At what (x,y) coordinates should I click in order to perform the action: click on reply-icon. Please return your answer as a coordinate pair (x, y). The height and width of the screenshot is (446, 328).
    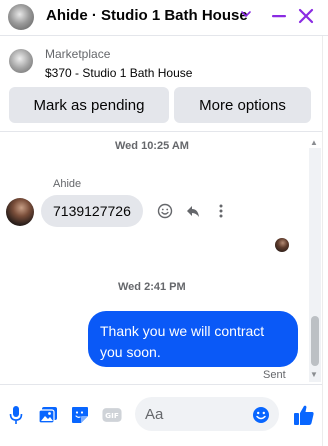
    Looking at the image, I should click on (193, 211).